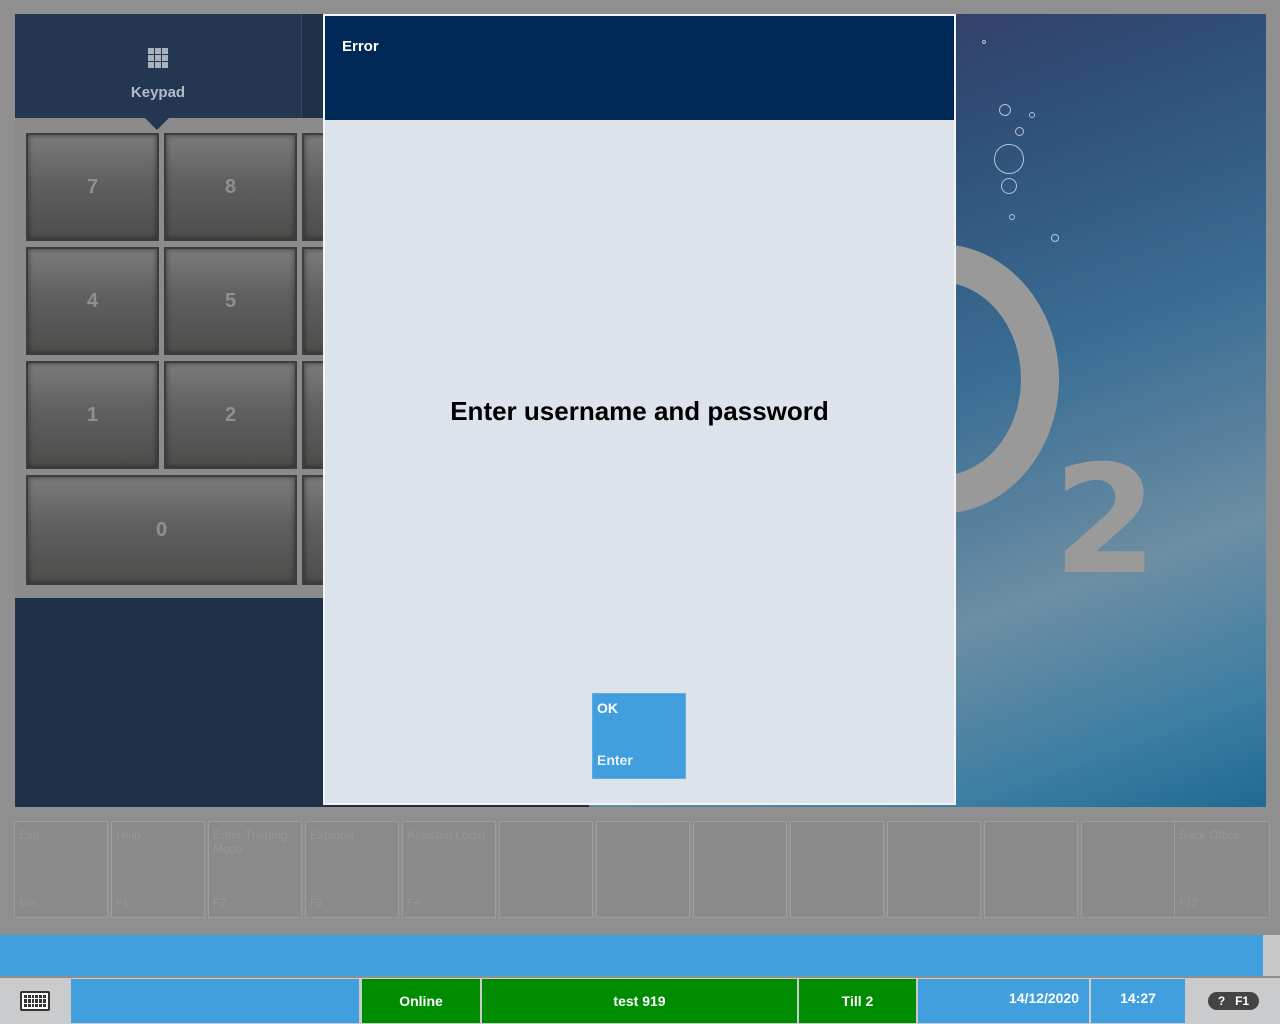 Image resolution: width=1280 pixels, height=1024 pixels. What do you see at coordinates (158, 869) in the screenshot?
I see `fkey-help: Help F1` at bounding box center [158, 869].